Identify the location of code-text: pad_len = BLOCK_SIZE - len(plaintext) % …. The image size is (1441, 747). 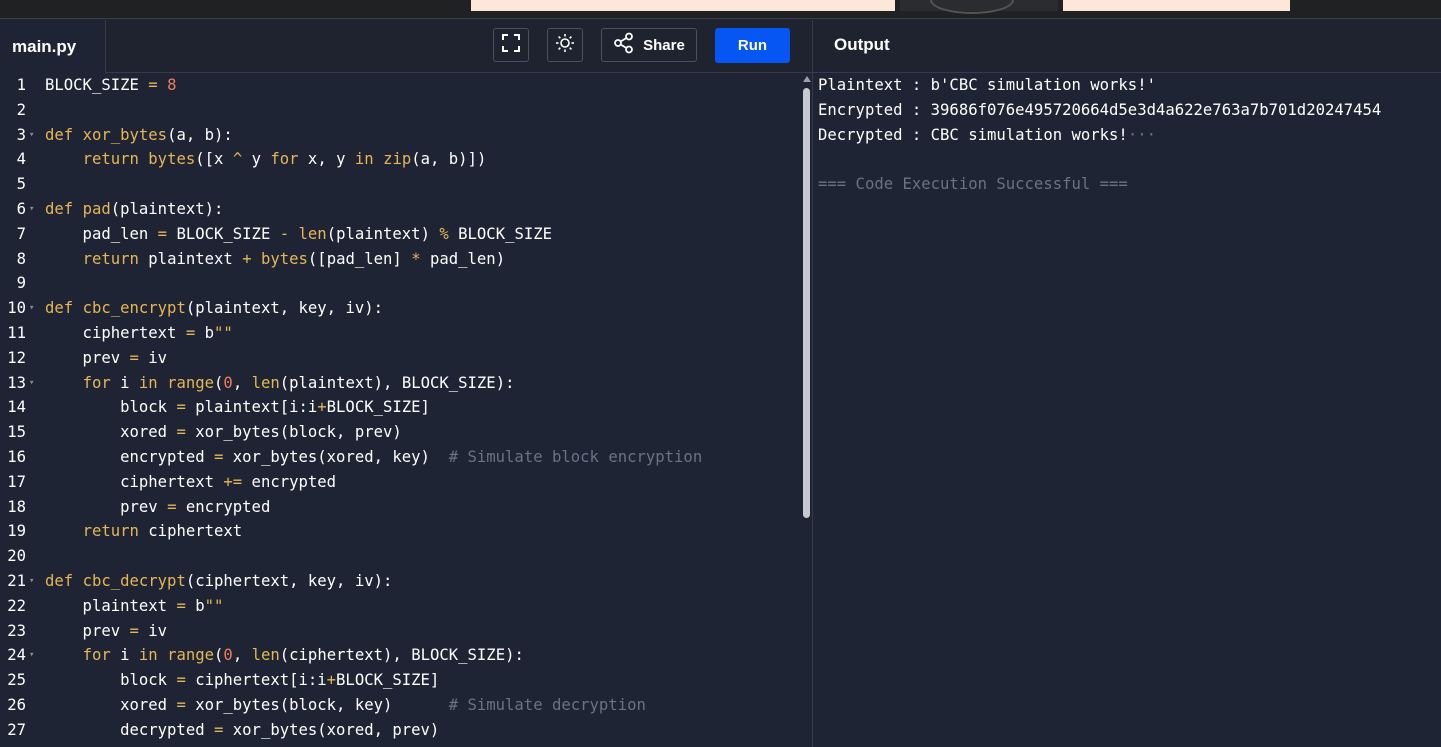
(299, 233).